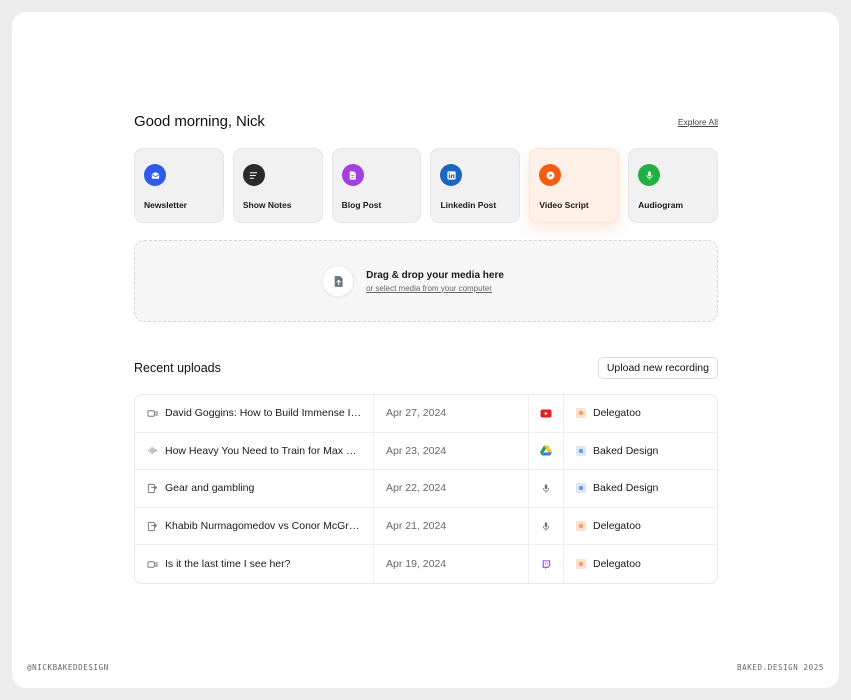 This screenshot has height=700, width=851. Describe the element at coordinates (451, 564) in the screenshot. I see `date-cell: Apr 19, 2024` at that location.